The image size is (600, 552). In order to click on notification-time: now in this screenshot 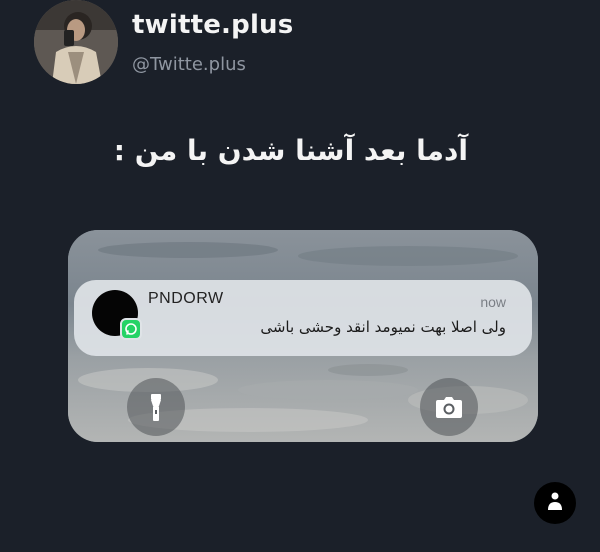, I will do `click(493, 302)`.